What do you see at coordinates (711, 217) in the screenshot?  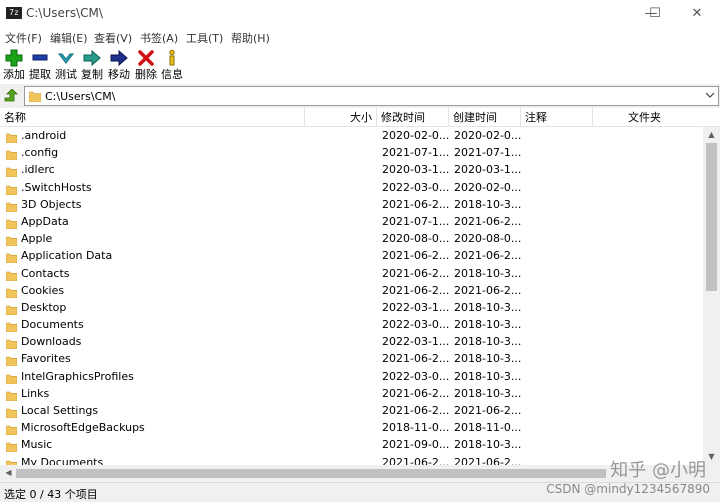 I see `vertical-scroll-thumb` at bounding box center [711, 217].